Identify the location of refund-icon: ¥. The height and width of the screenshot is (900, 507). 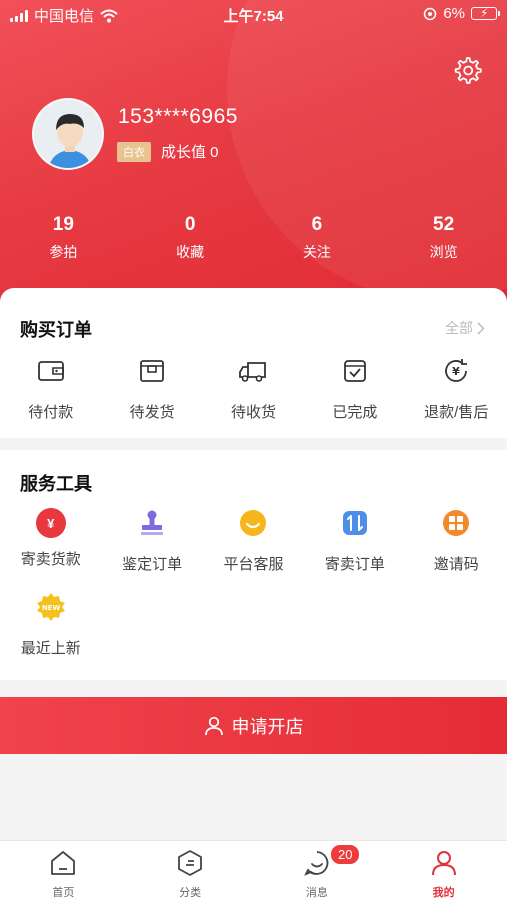
(456, 370).